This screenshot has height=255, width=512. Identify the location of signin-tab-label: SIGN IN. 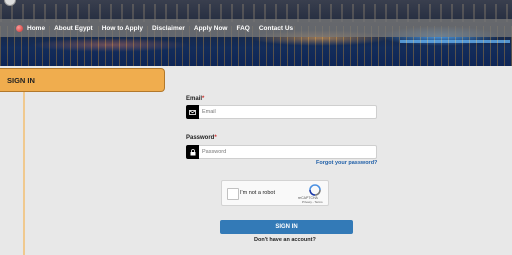
(21, 80).